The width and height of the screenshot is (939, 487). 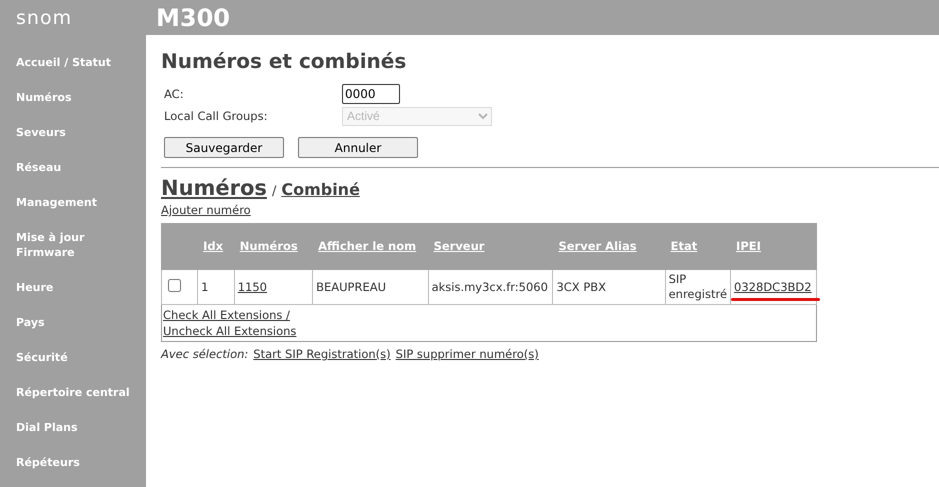 I want to click on sidebar-item: Accueil / Statut, so click(x=79, y=62).